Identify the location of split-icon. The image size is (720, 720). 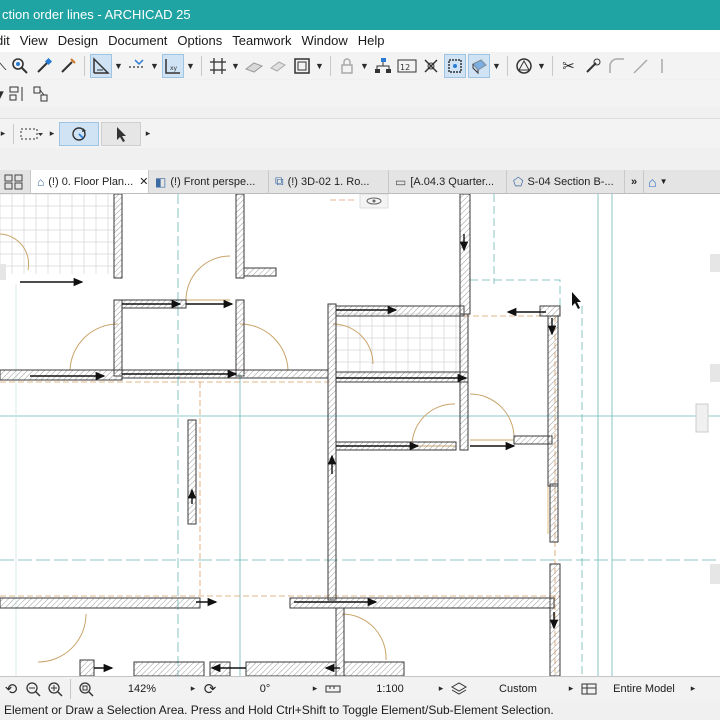
(665, 66).